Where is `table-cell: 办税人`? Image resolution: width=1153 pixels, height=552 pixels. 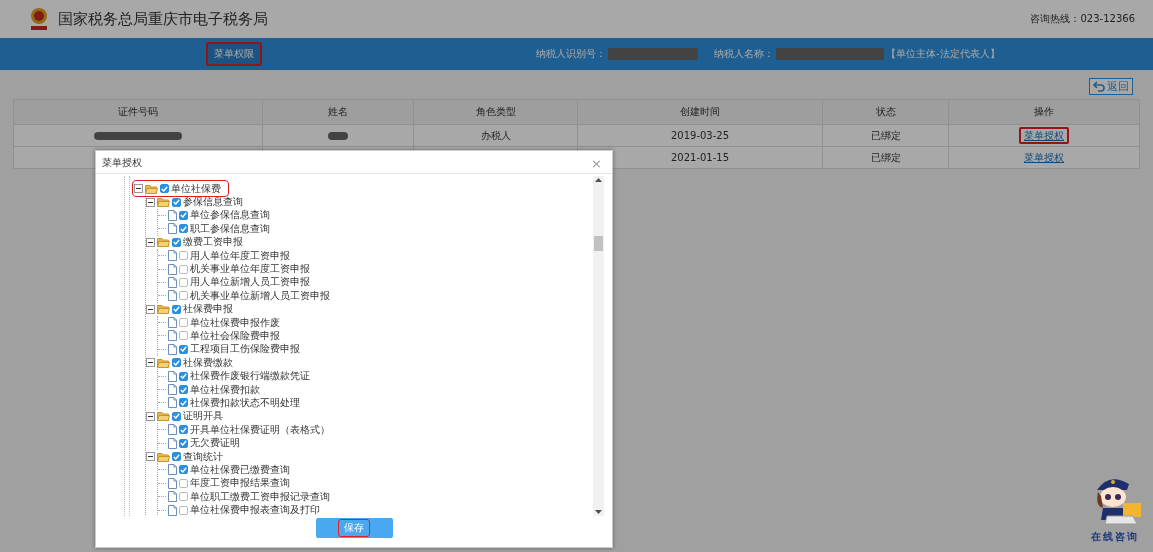 table-cell: 办税人 is located at coordinates (495, 135).